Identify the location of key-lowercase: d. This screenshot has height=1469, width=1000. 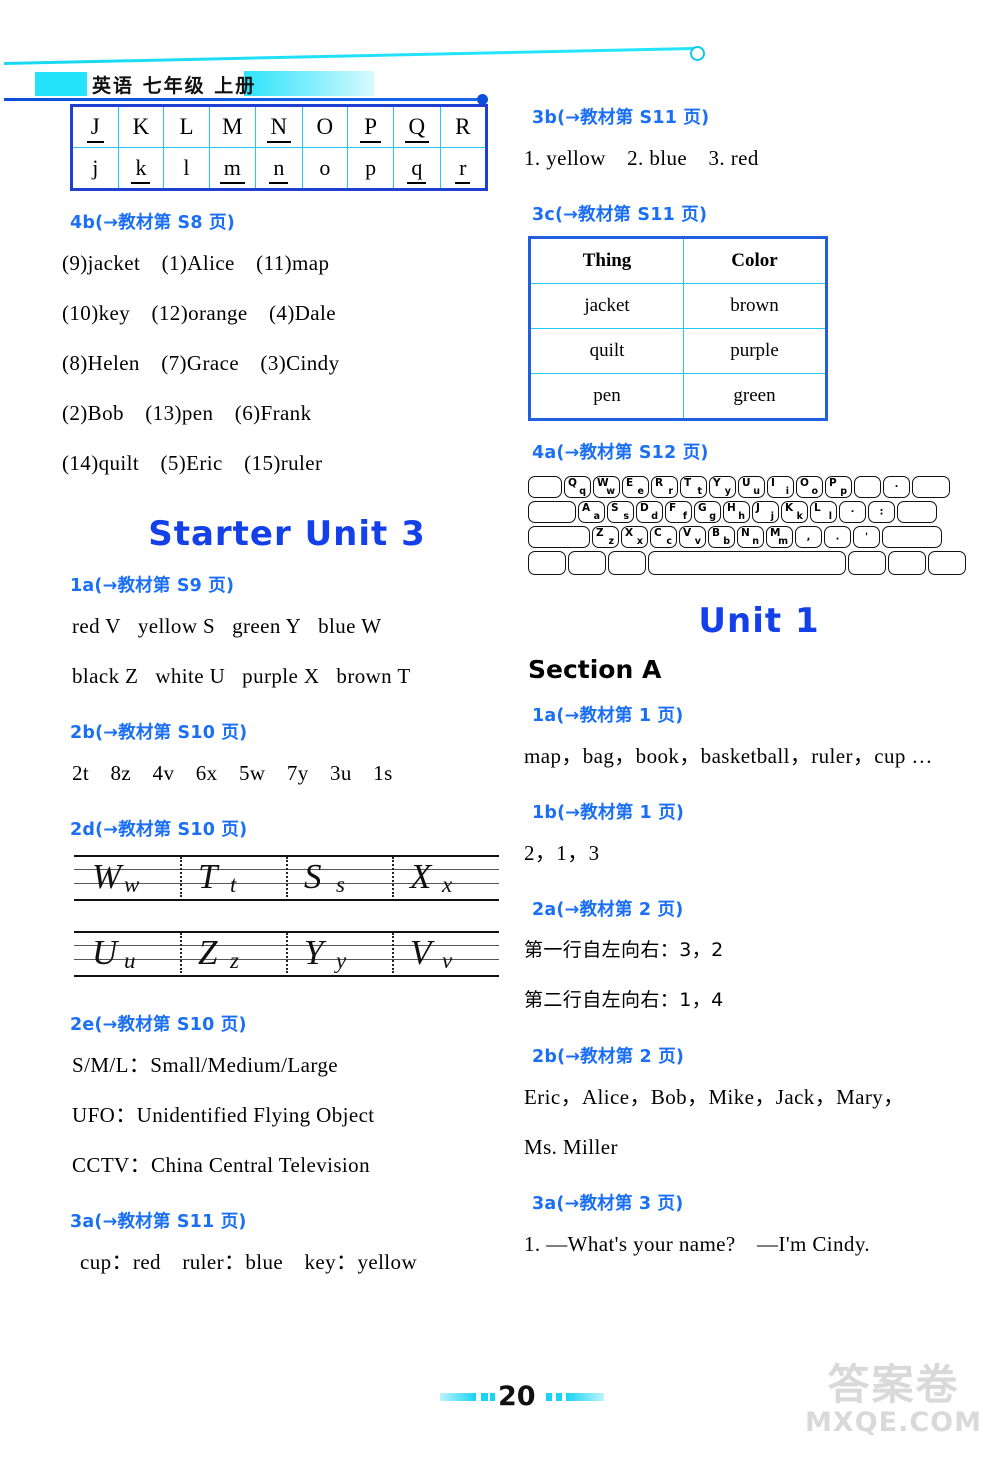
(654, 516).